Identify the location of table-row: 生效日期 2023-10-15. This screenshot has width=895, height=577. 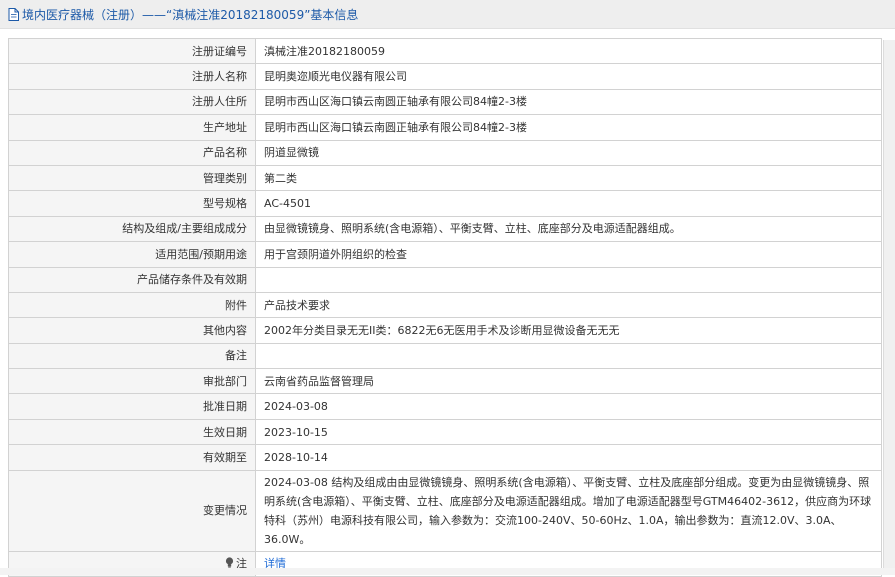
(445, 432).